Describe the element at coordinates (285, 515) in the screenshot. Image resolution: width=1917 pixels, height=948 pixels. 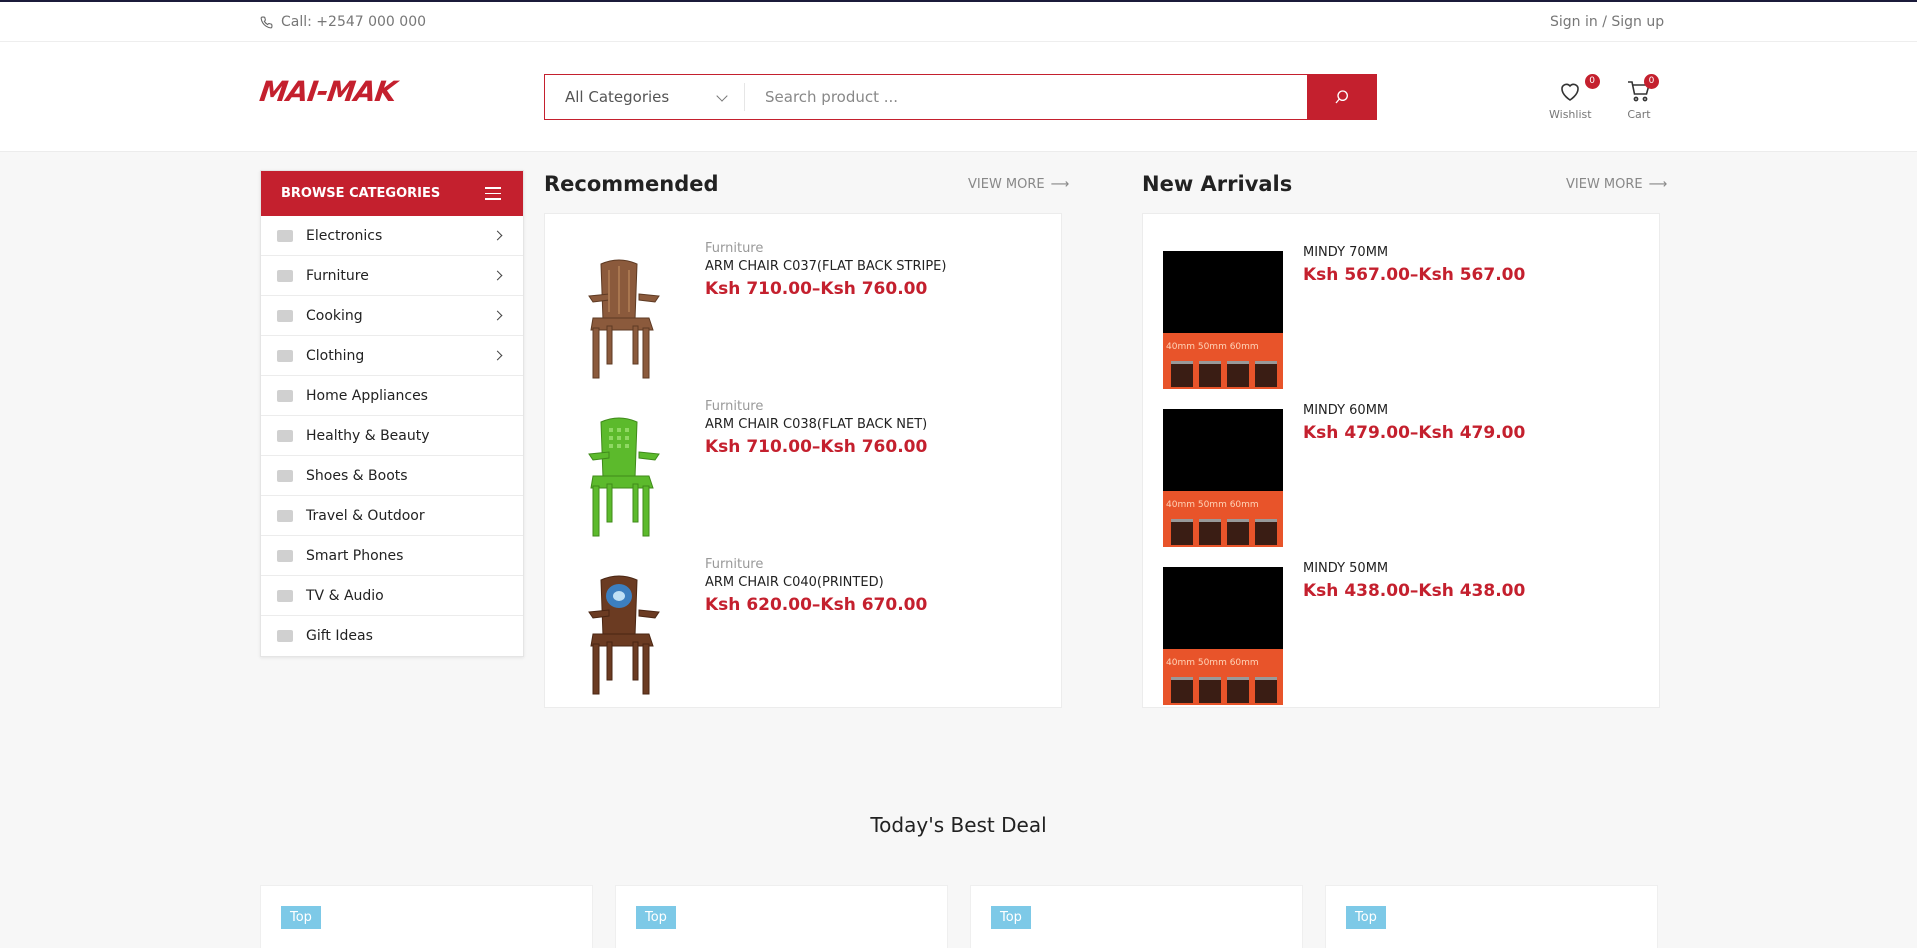
I see `signpost-icon` at that location.